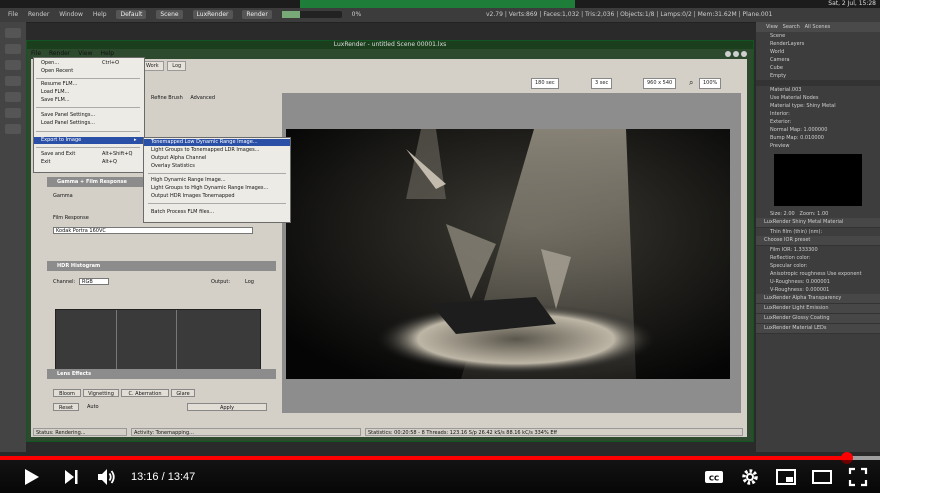 This screenshot has width=931, height=493. What do you see at coordinates (227, 407) in the screenshot?
I see `apply-button: Apply` at bounding box center [227, 407].